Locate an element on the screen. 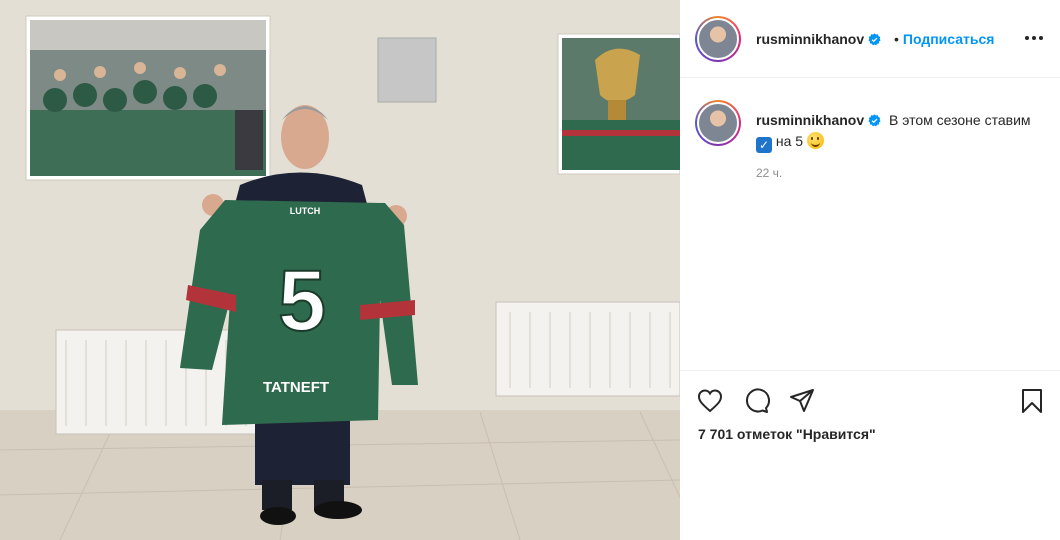 The height and width of the screenshot is (540, 1060). smile-emoji-icon is located at coordinates (815, 140).